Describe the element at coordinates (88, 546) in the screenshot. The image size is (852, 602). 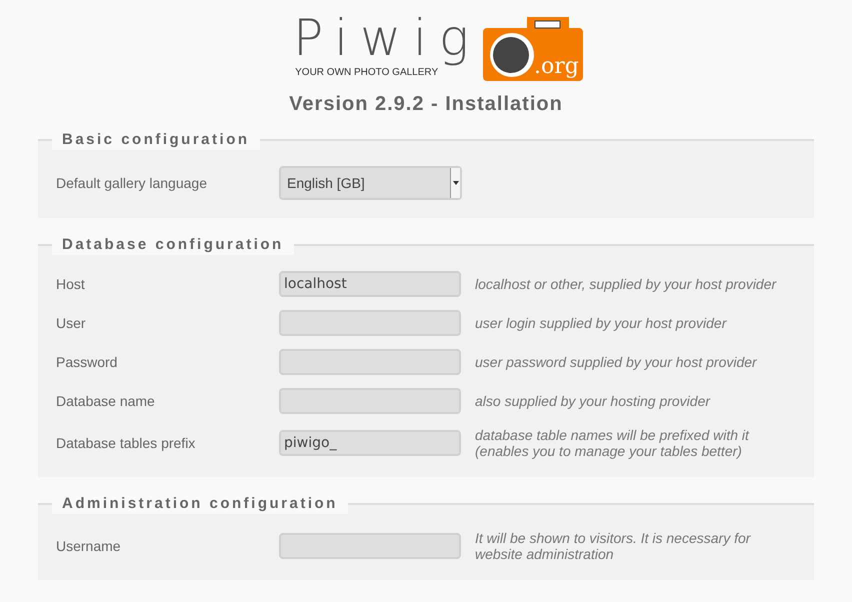
I see `field-label: Username` at that location.